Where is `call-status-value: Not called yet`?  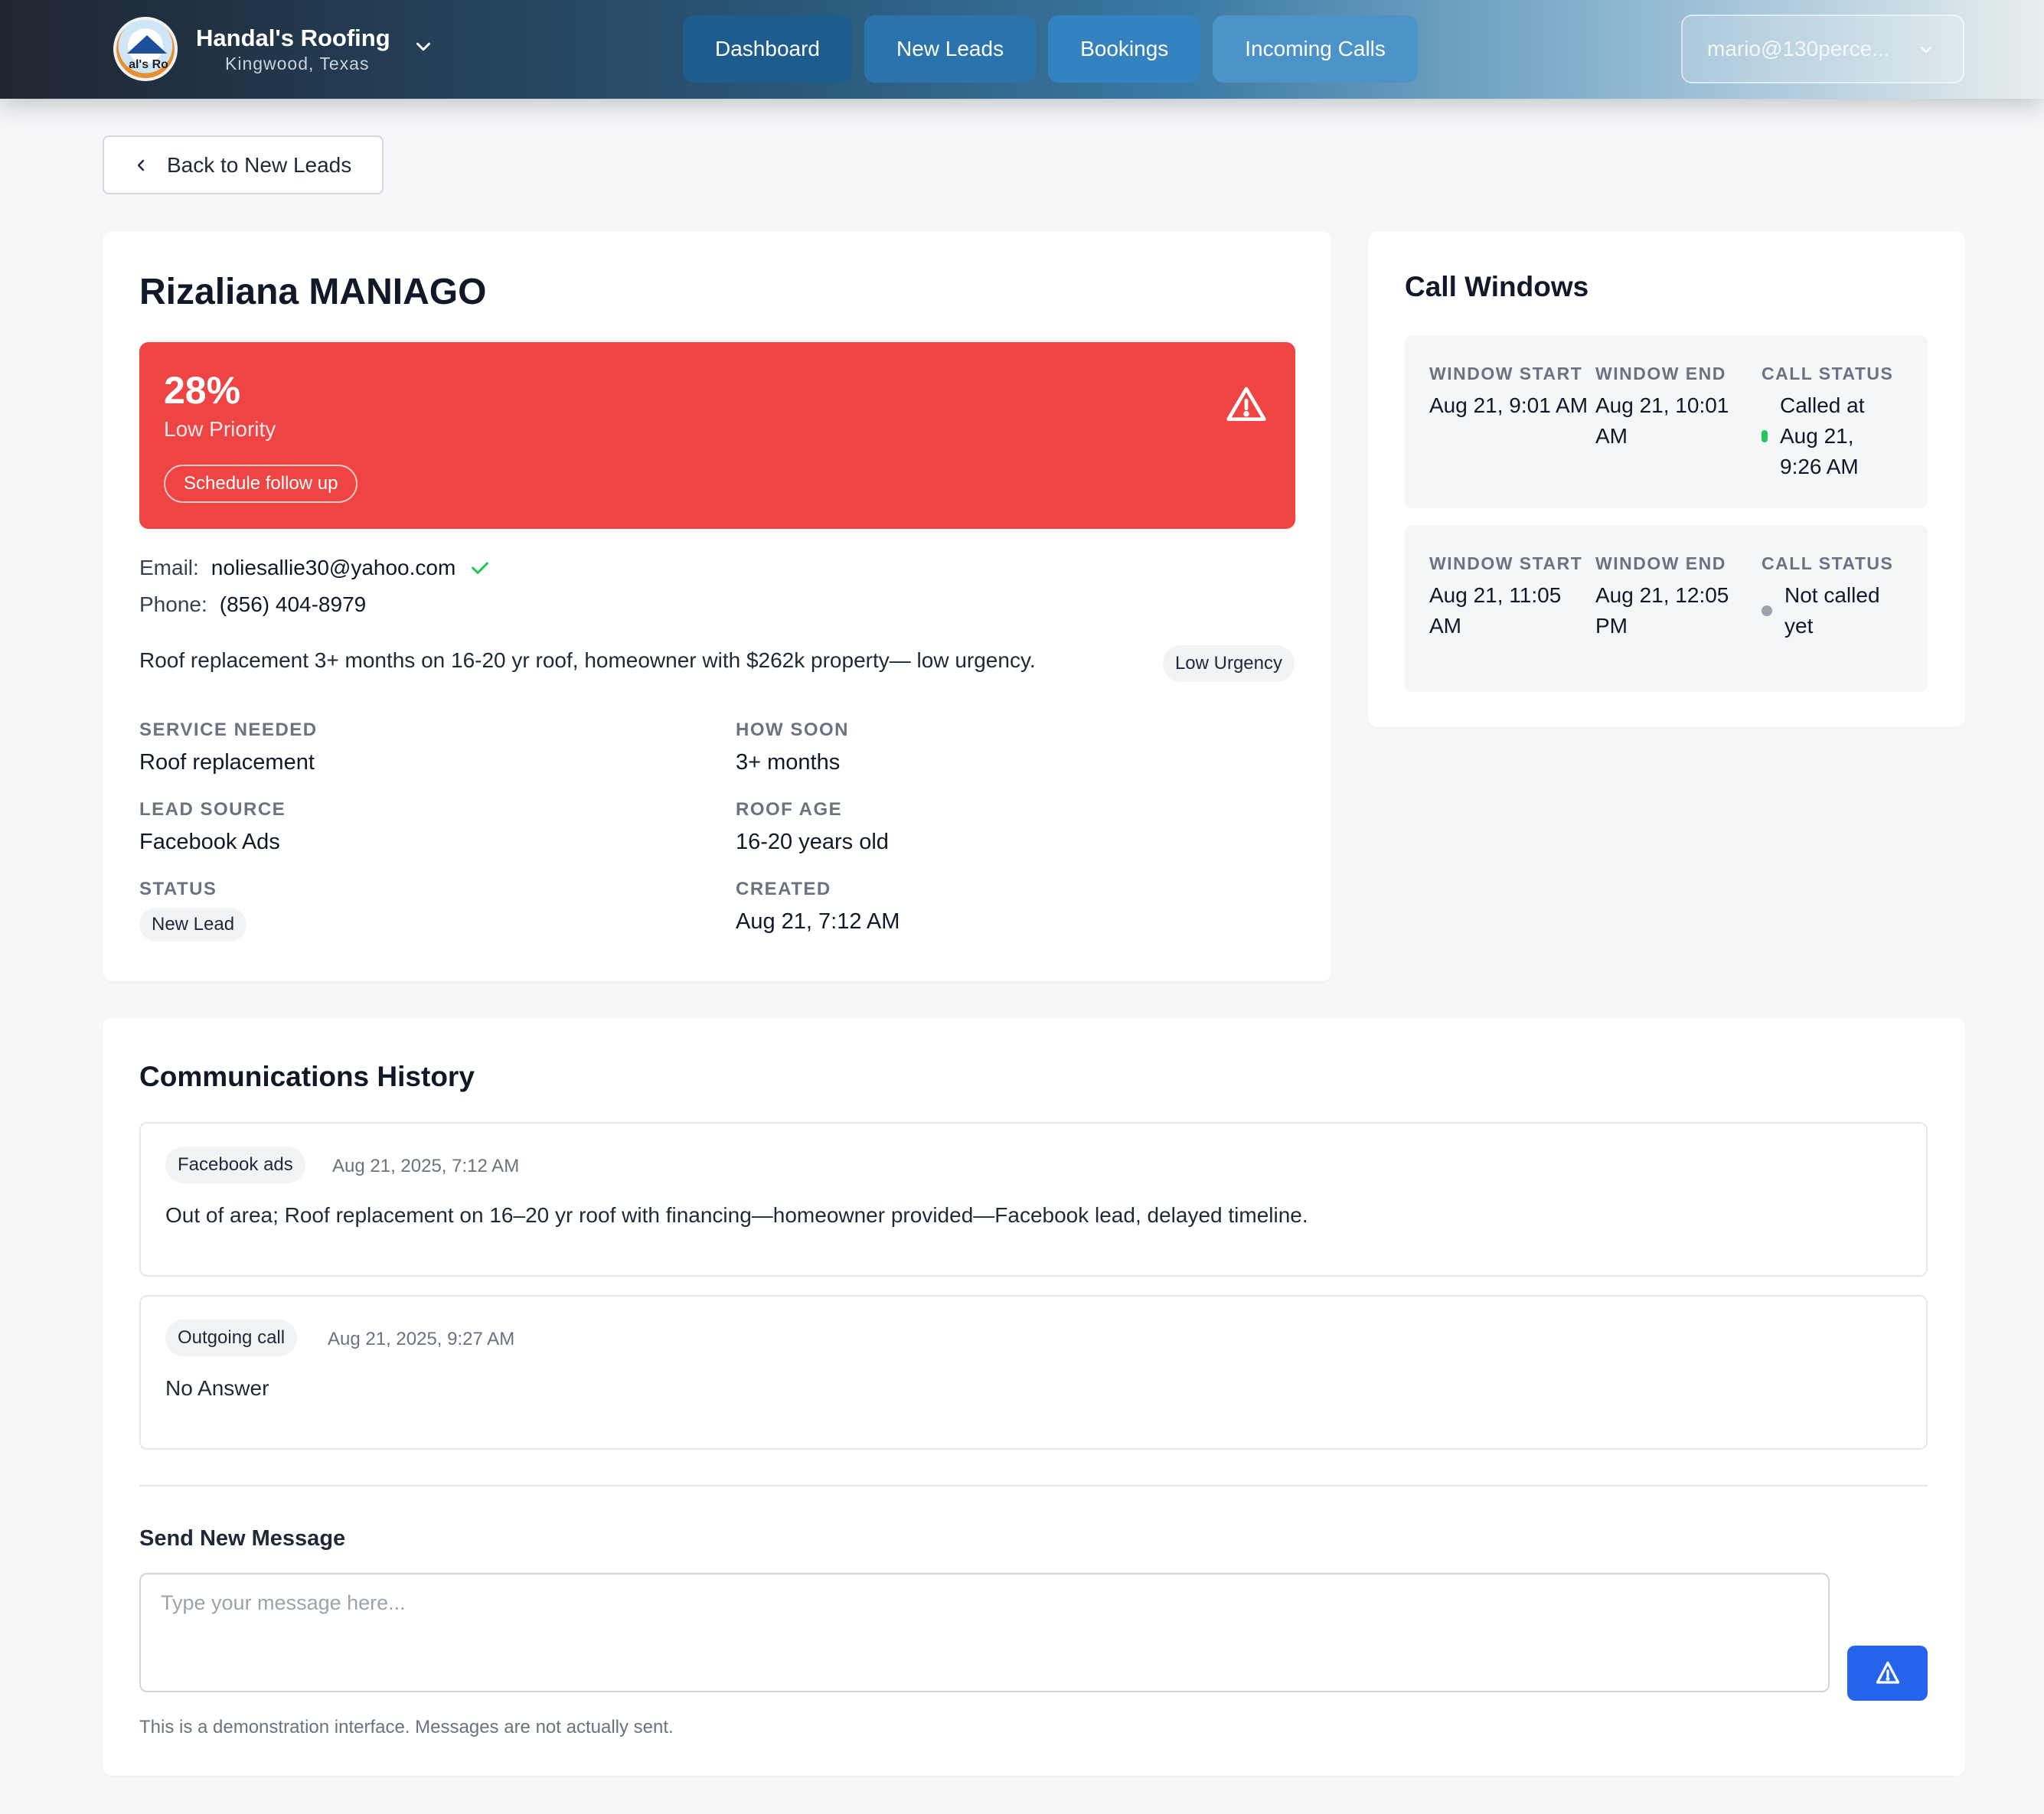
call-status-value: Not called yet is located at coordinates (1832, 610).